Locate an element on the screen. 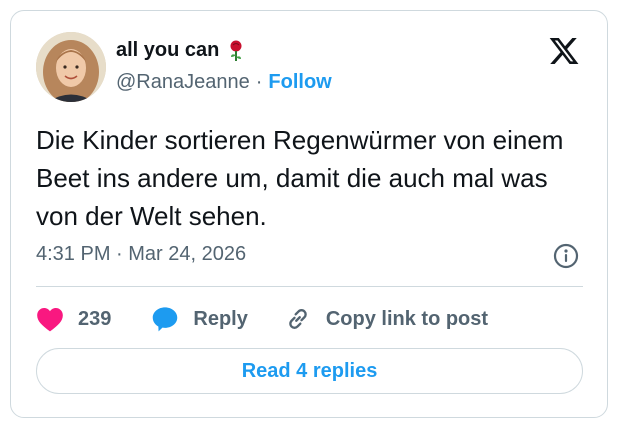 Image resolution: width=620 pixels, height=430 pixels. like-button: 239 is located at coordinates (73, 319).